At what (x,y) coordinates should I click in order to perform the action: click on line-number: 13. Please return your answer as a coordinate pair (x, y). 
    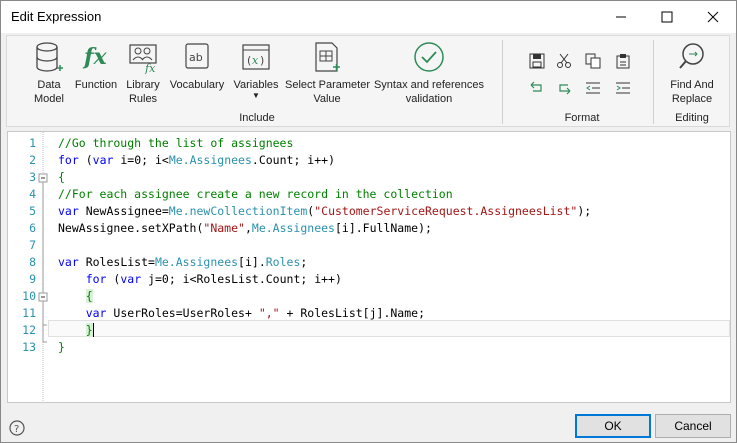
    Looking at the image, I should click on (29, 347).